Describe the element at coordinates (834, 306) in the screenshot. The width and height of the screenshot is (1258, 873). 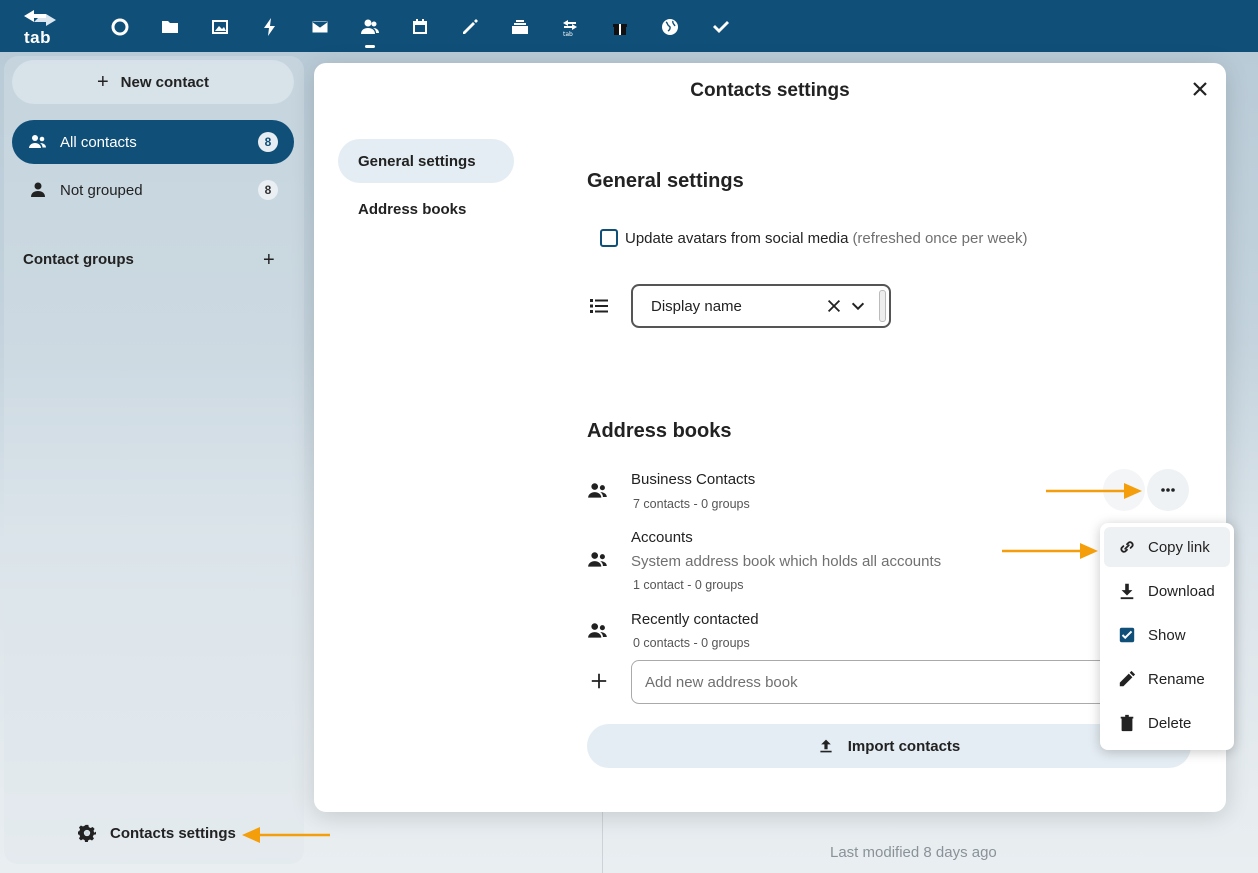
I see `clear-icon` at that location.